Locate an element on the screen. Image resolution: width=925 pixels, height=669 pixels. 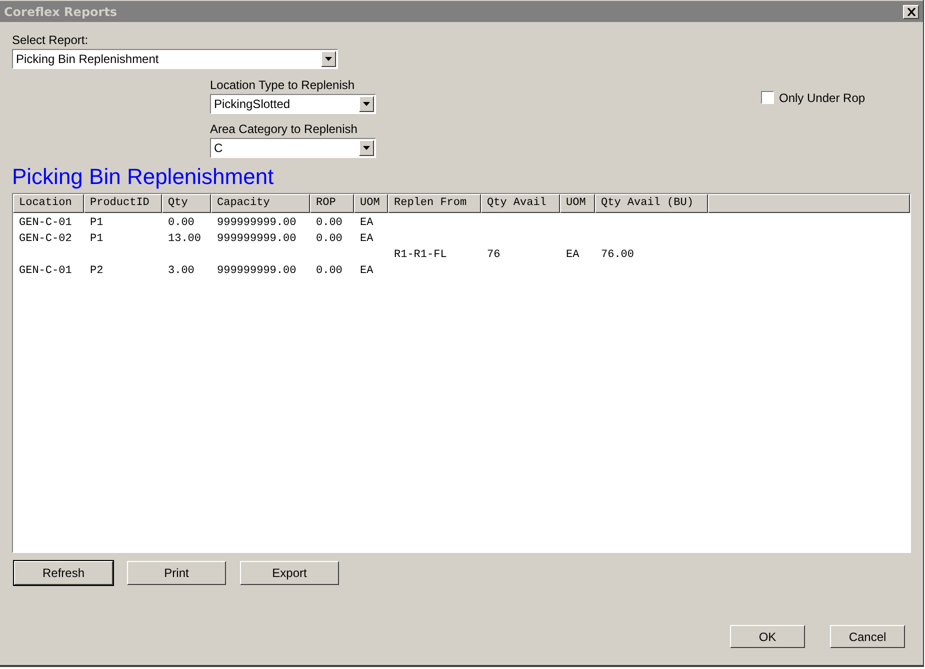
column-header: ROP is located at coordinates (332, 203).